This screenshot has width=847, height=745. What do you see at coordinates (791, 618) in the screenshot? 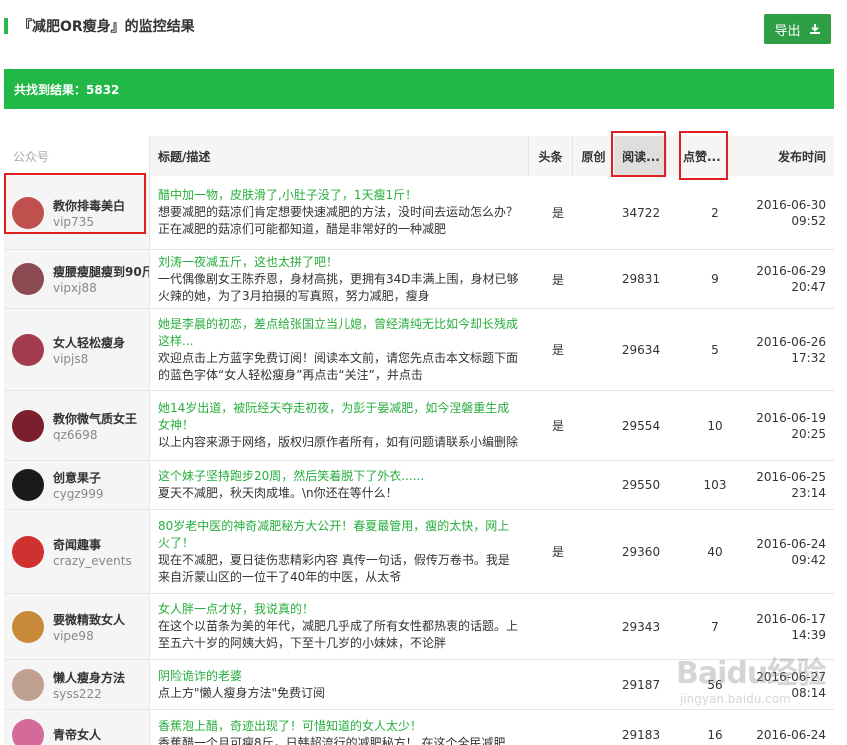
I see `publish-date: 2016-06-17` at bounding box center [791, 618].